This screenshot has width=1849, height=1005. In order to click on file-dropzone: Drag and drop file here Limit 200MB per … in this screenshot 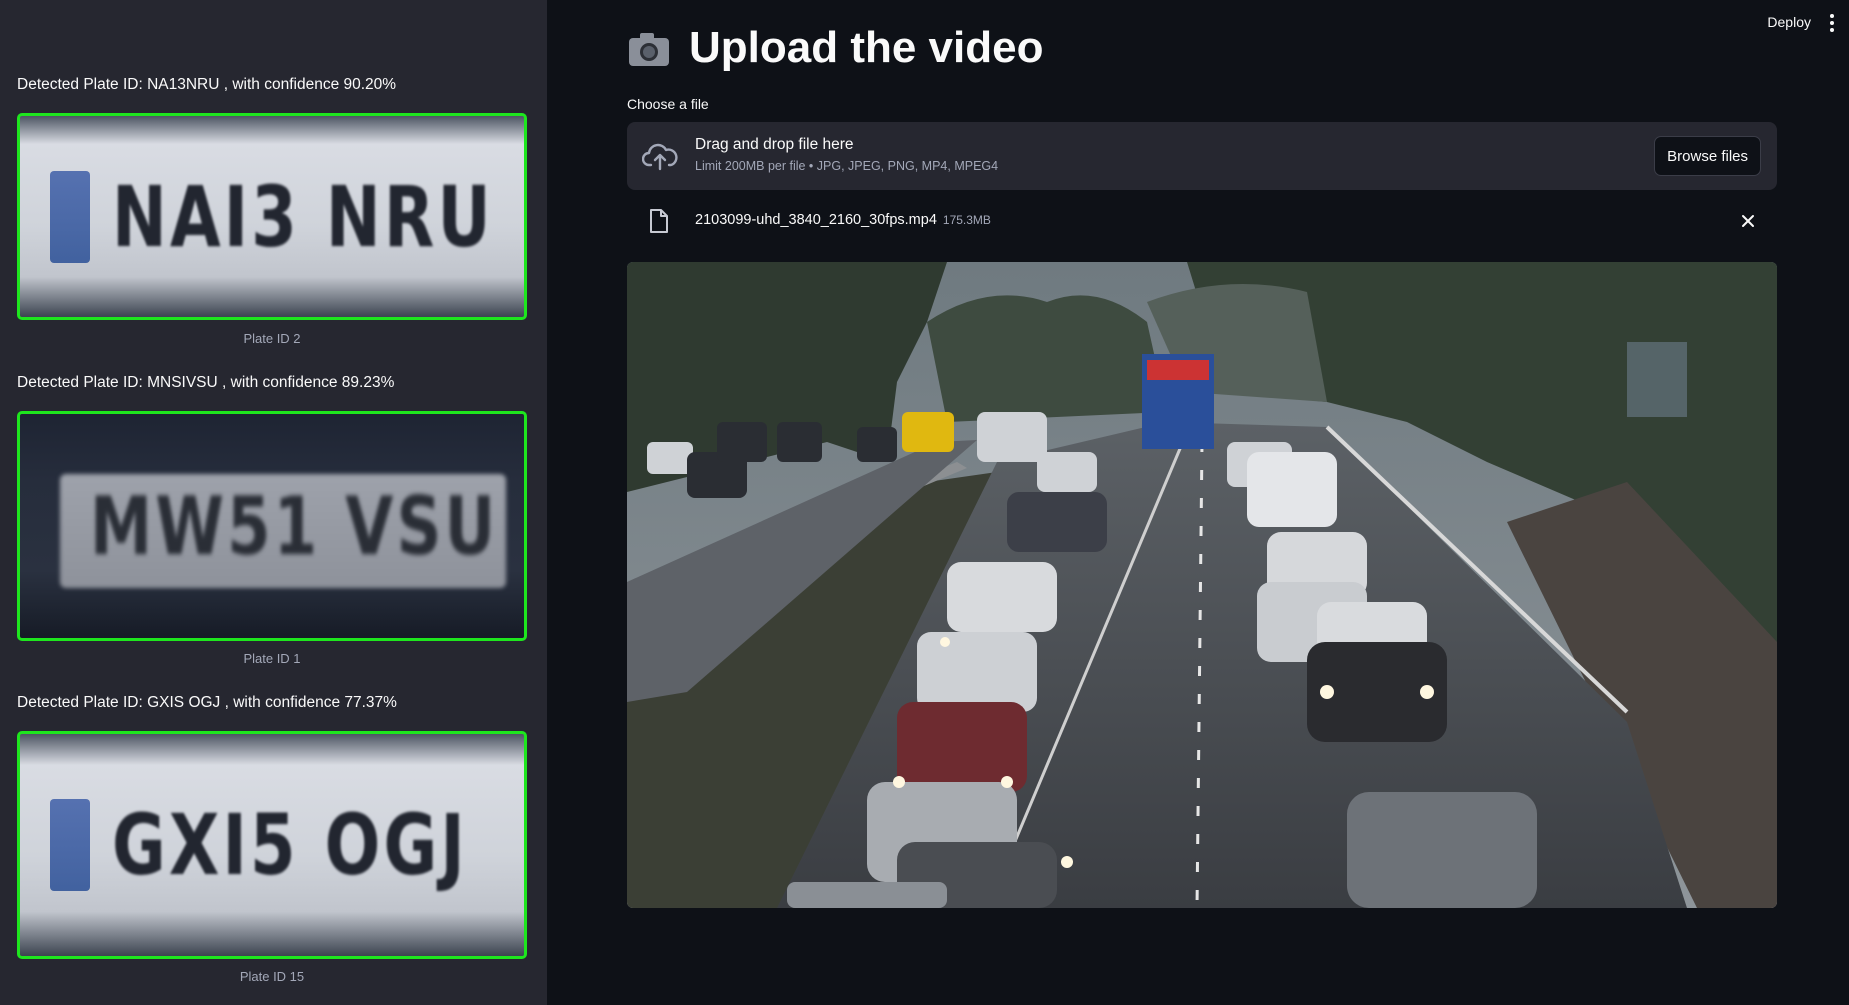, I will do `click(1202, 156)`.